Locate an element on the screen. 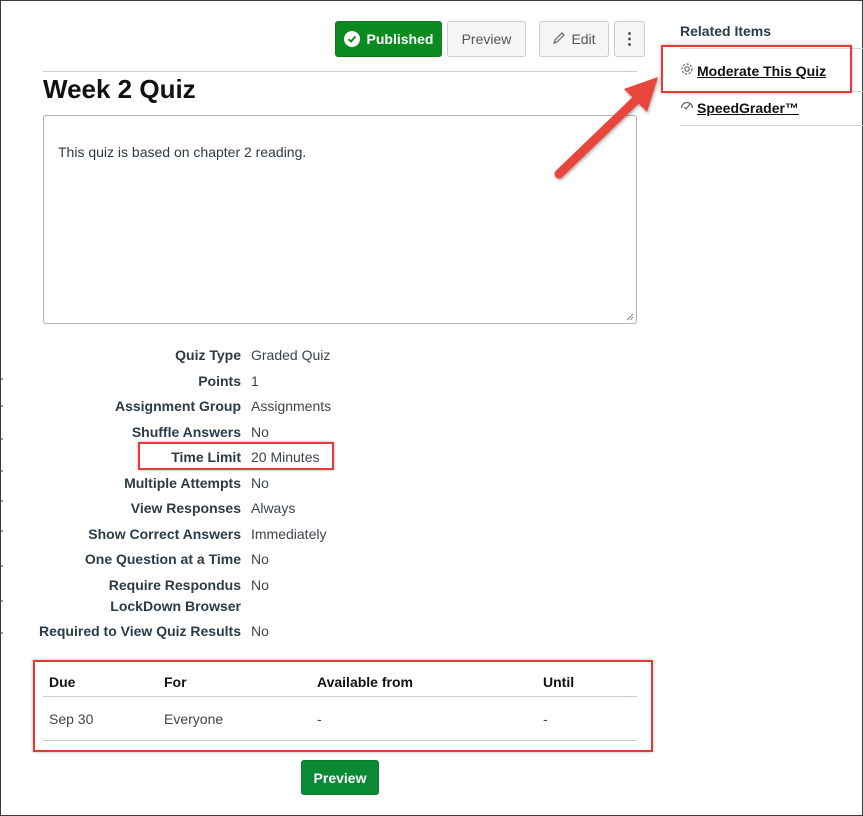 The width and height of the screenshot is (863, 816). detail-row-lockdown-browser: Require Respondus LockDown Browser No is located at coordinates (321, 597).